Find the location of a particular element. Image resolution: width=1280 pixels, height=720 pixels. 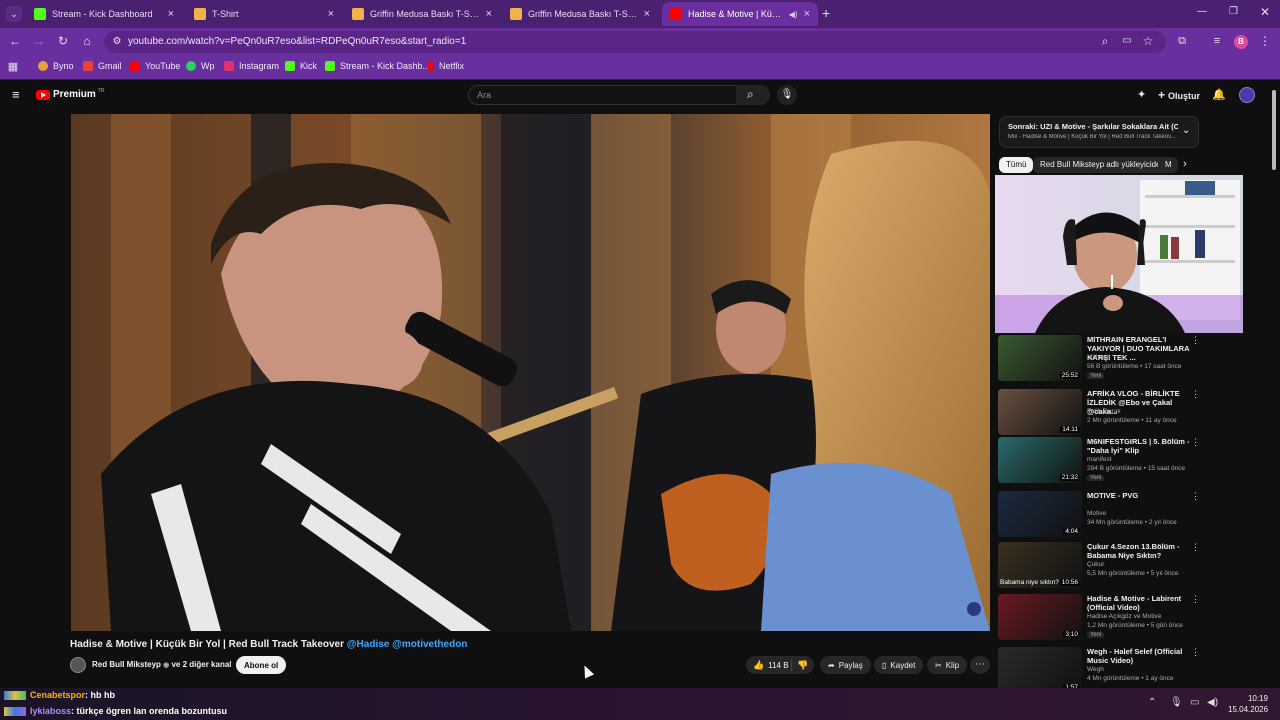

reload-button: ↻ is located at coordinates (63, 41).